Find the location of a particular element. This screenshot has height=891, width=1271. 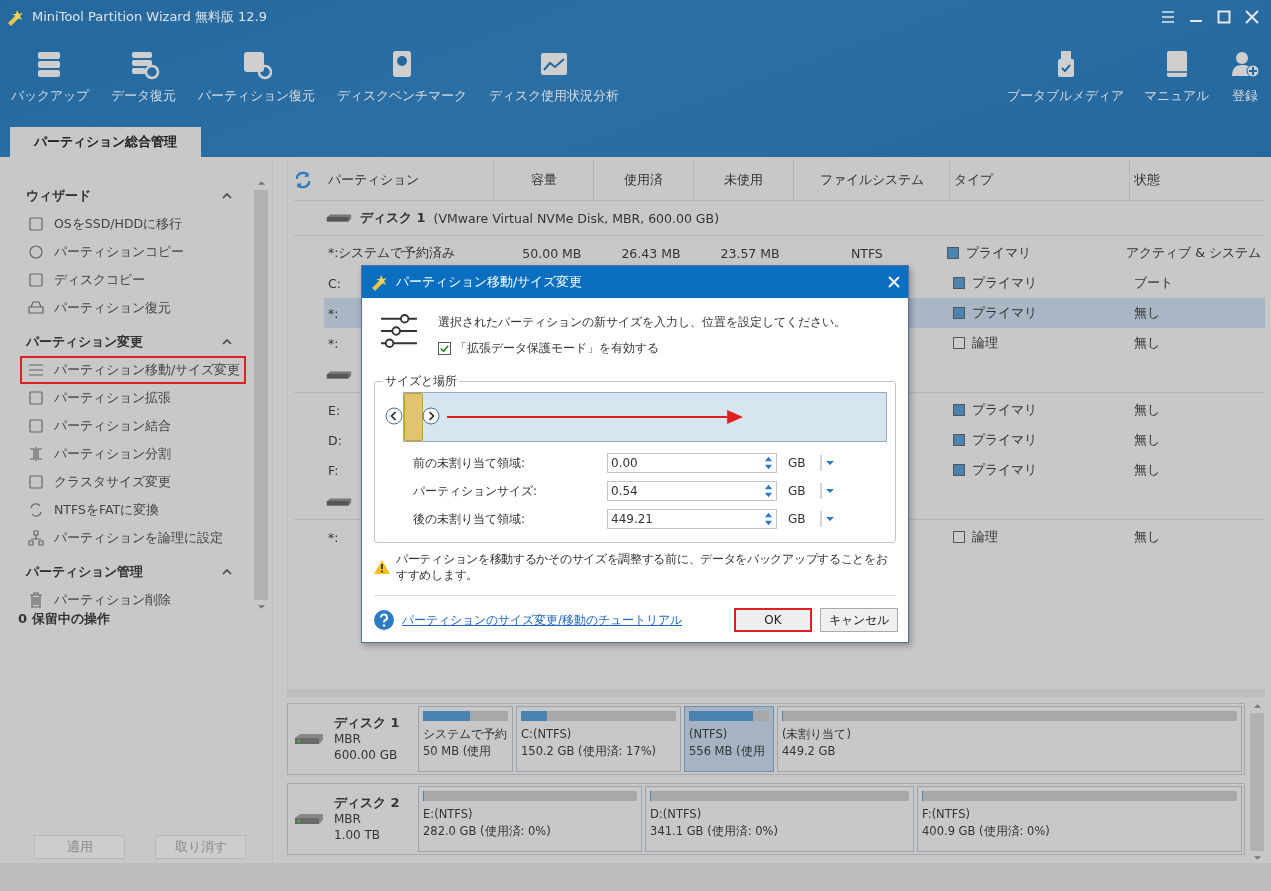

warning-text: パーティションを移動するかそのサイズを調整する前に、データをバックアップすることをおすすめします。 is located at coordinates (642, 567).